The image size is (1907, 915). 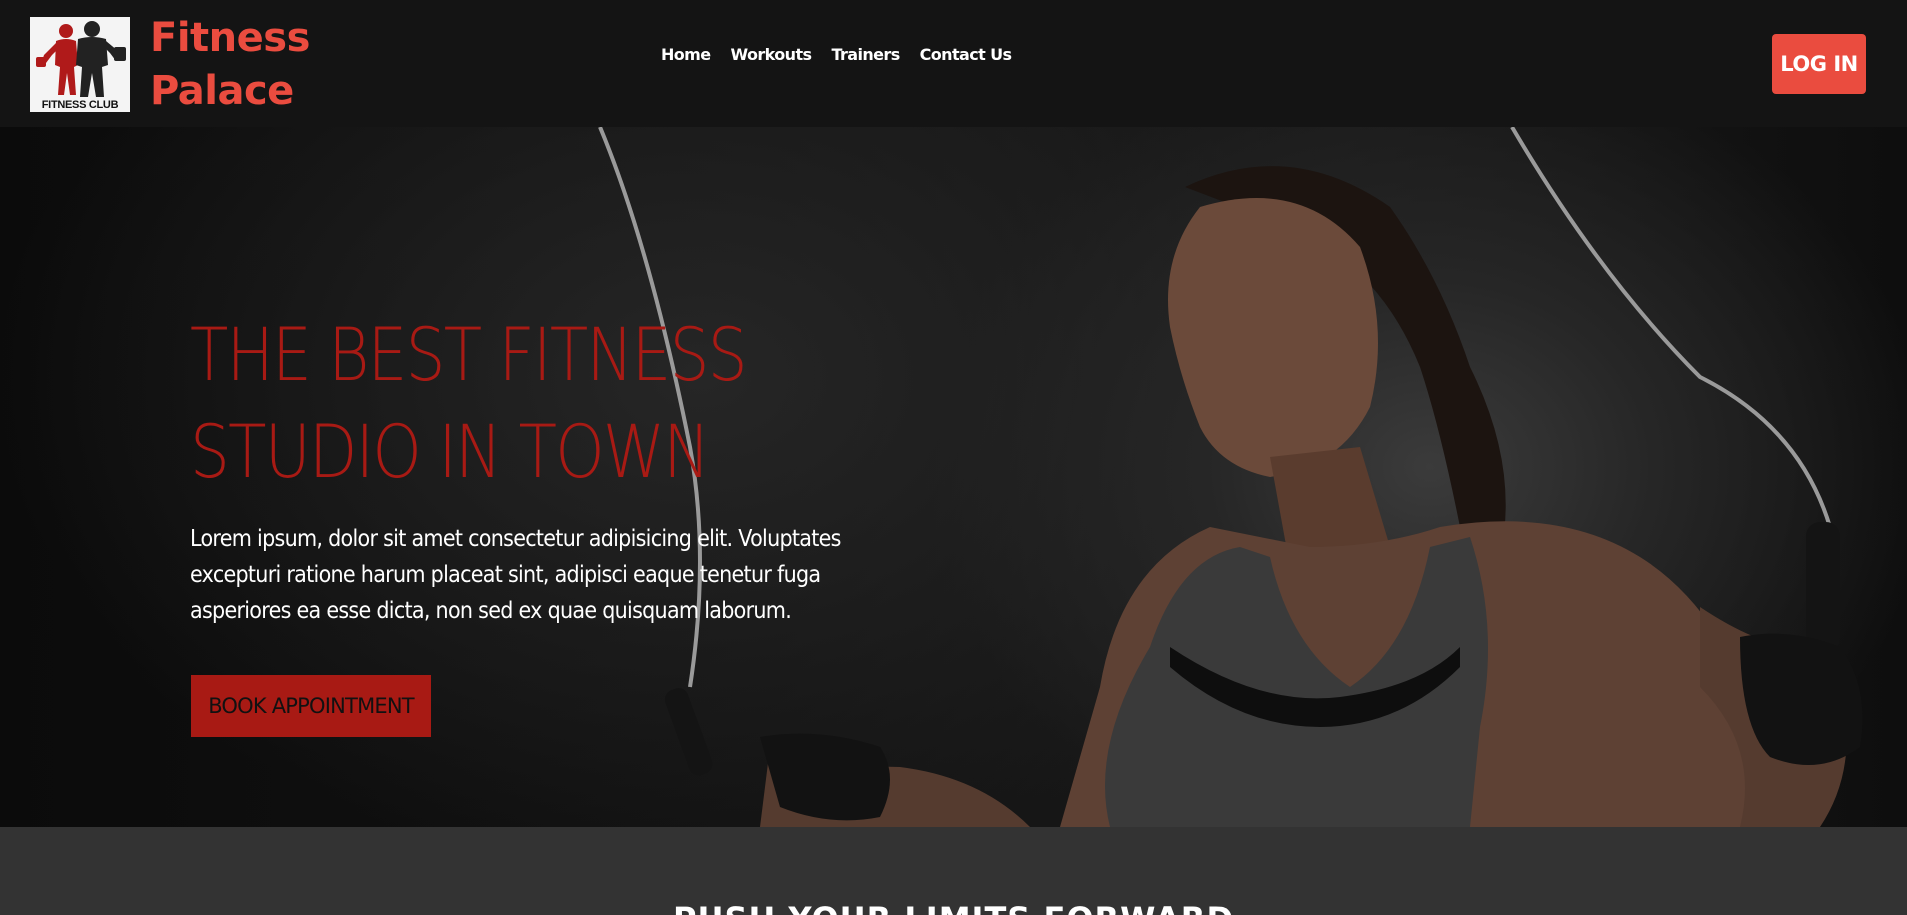 What do you see at coordinates (686, 54) in the screenshot?
I see `nav-home: Home` at bounding box center [686, 54].